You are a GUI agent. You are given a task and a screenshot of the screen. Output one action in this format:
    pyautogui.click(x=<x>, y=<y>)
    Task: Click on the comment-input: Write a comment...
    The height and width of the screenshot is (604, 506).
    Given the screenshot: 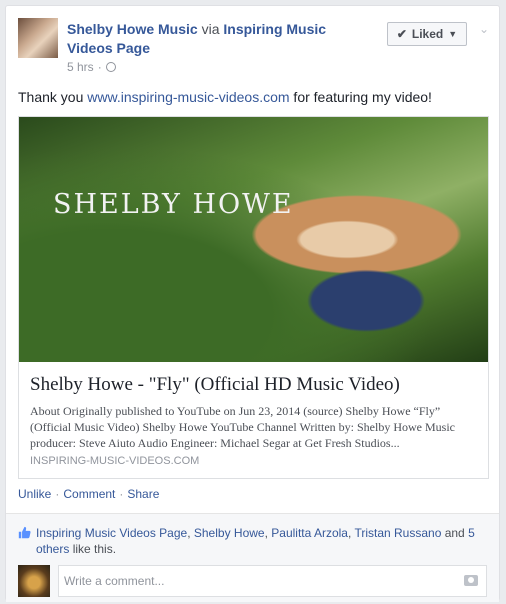 What is the action you would take?
    pyautogui.click(x=272, y=581)
    